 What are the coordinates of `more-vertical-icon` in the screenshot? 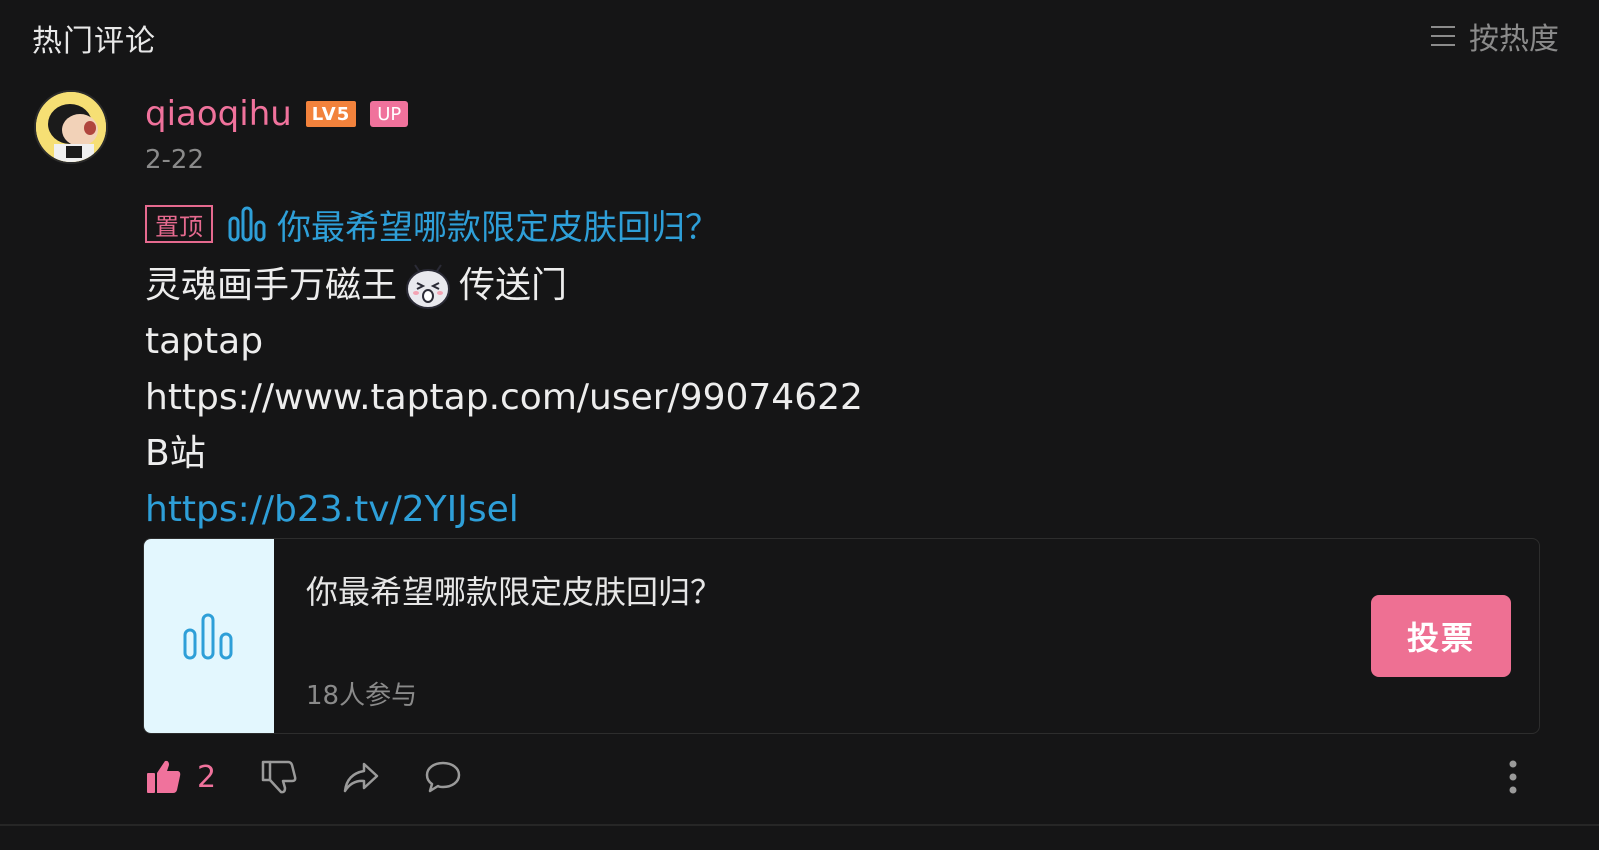 It's located at (1513, 777).